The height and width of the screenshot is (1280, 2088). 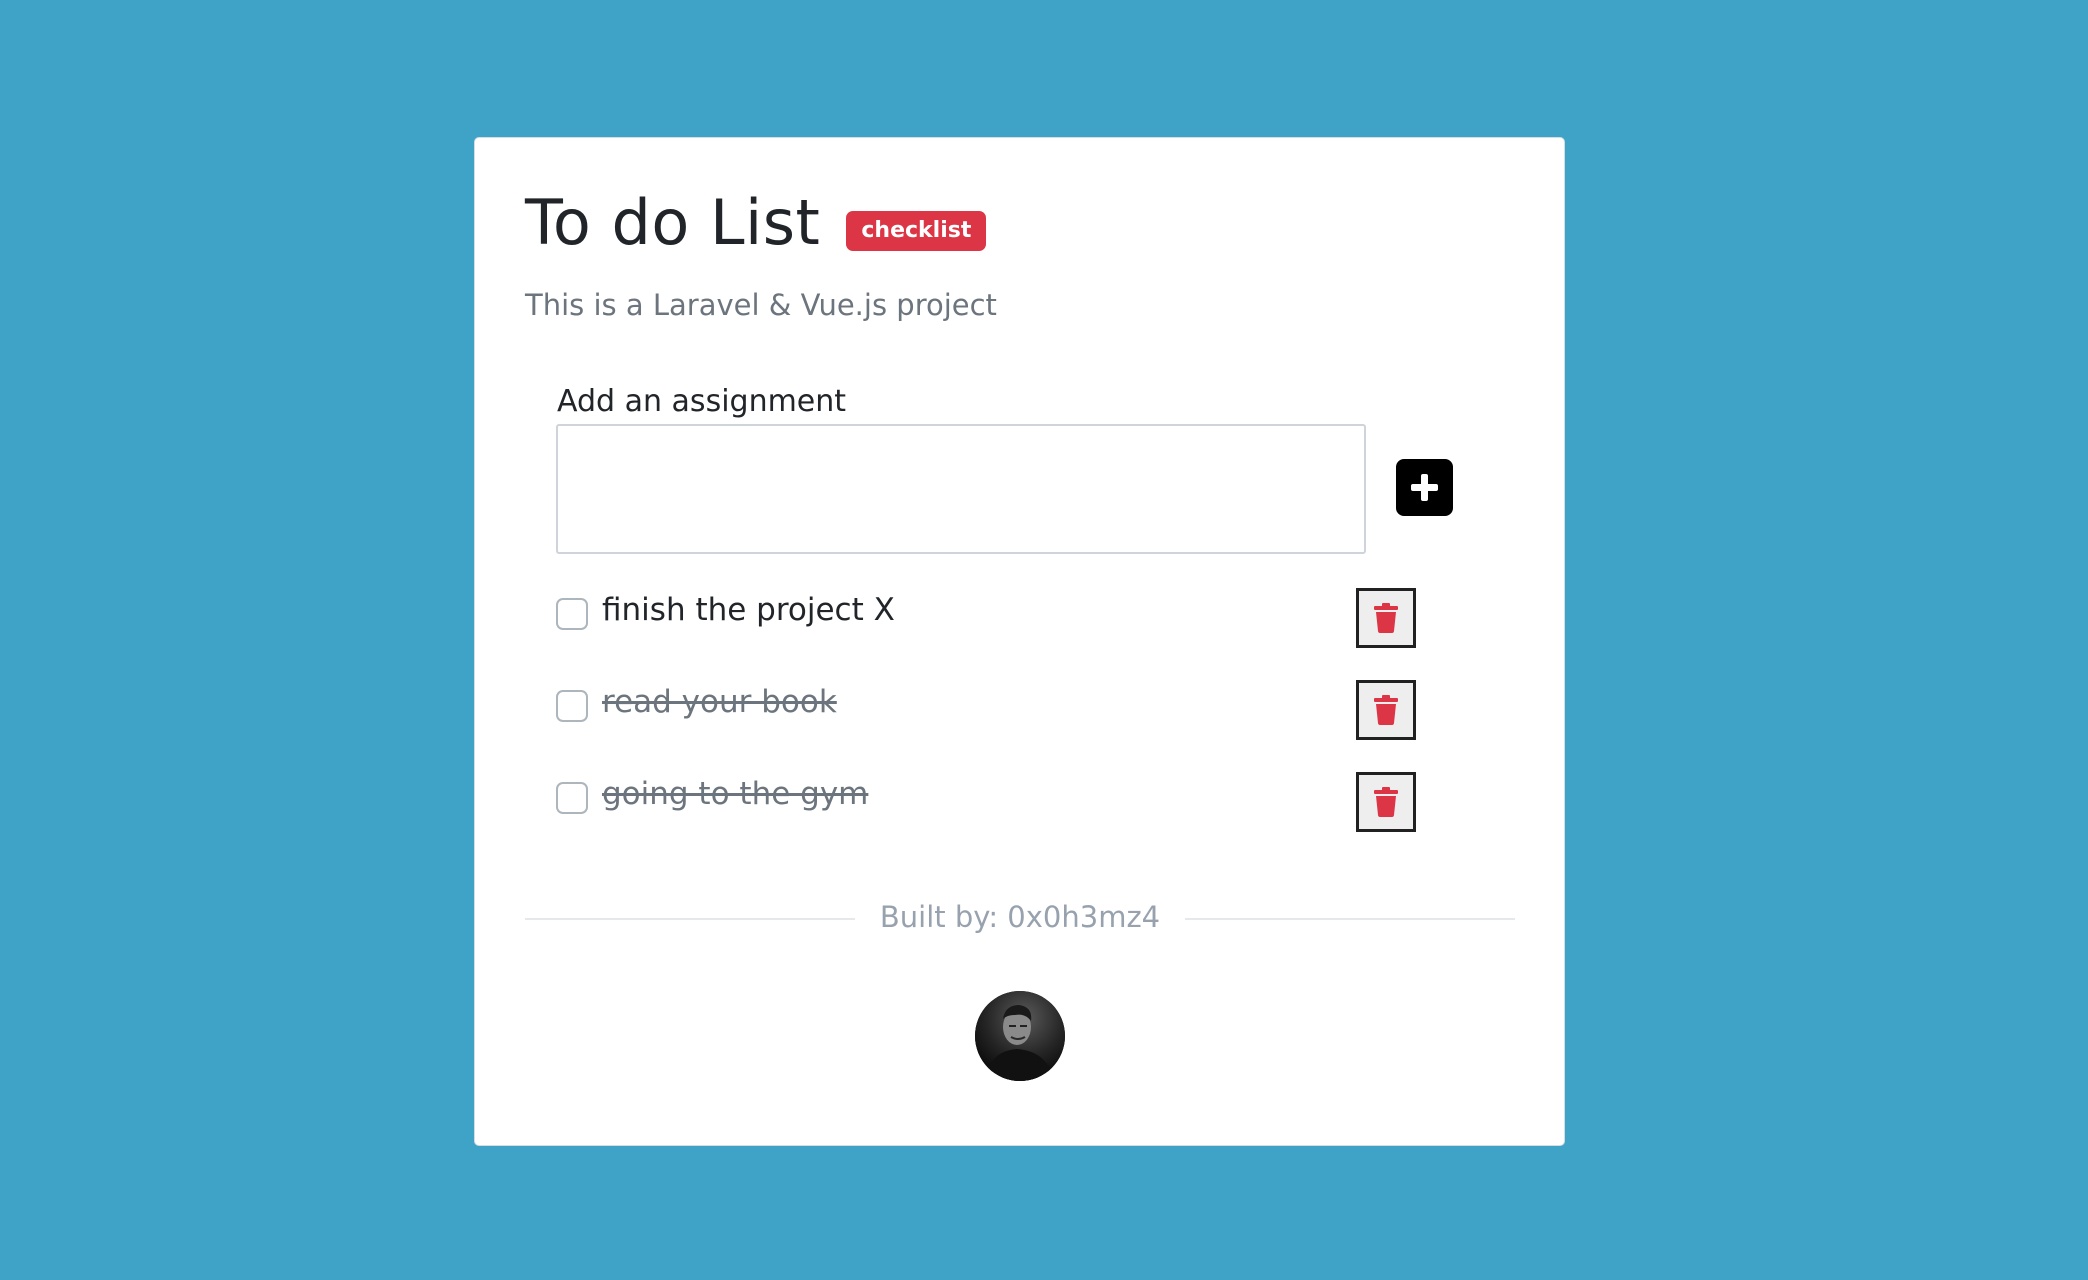 I want to click on task-label: going to the gym, so click(x=735, y=794).